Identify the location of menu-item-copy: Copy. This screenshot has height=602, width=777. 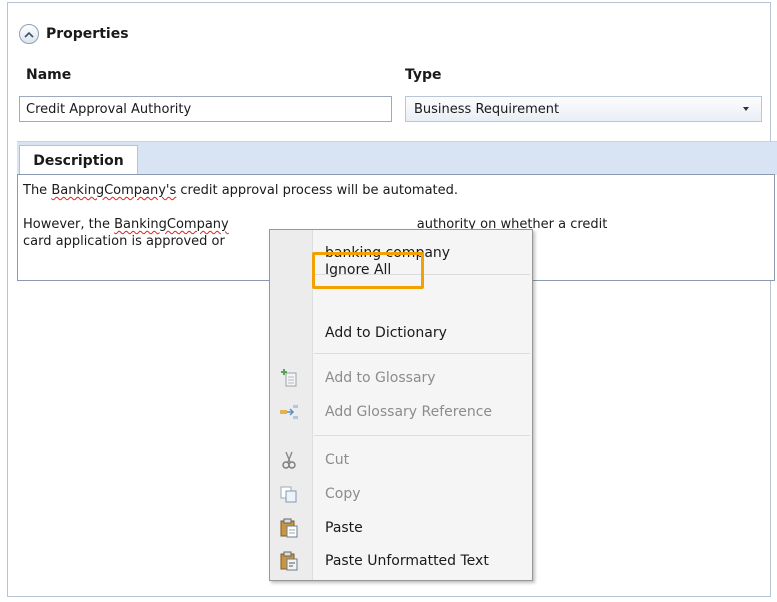
(401, 494).